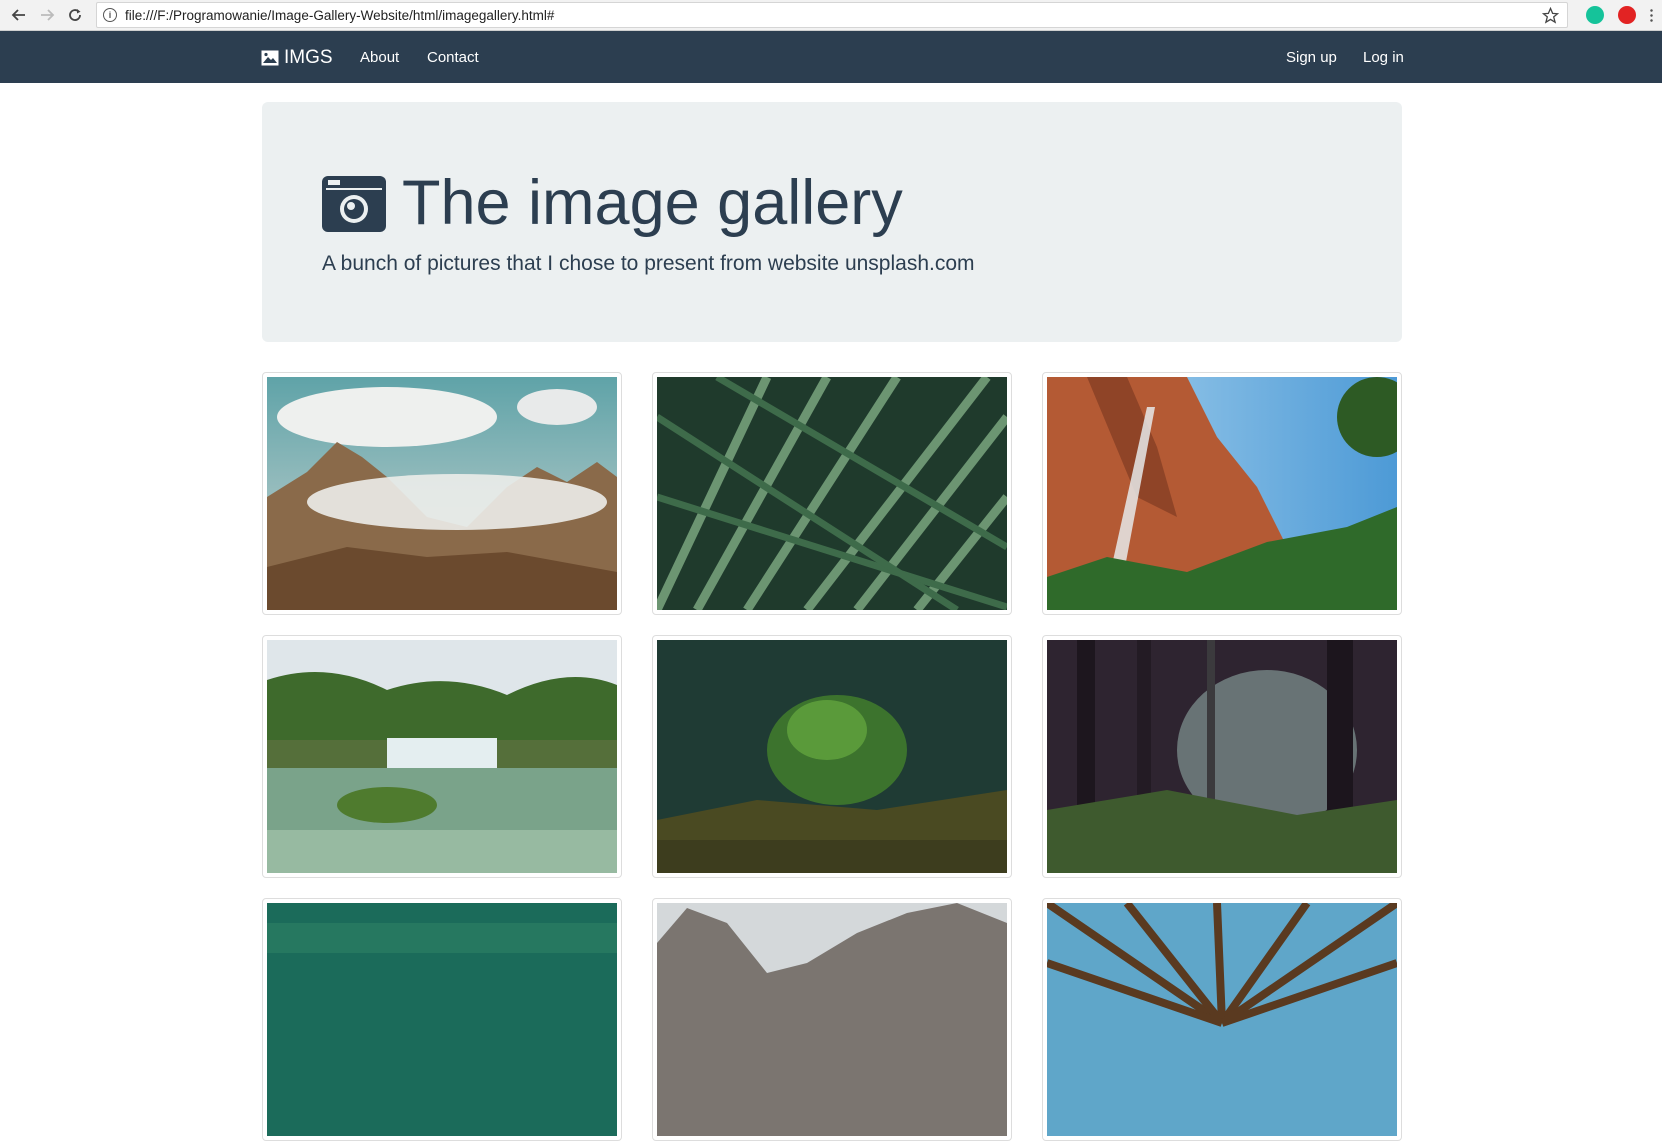 Image resolution: width=1662 pixels, height=1141 pixels. I want to click on opera-extension-icon, so click(1627, 15).